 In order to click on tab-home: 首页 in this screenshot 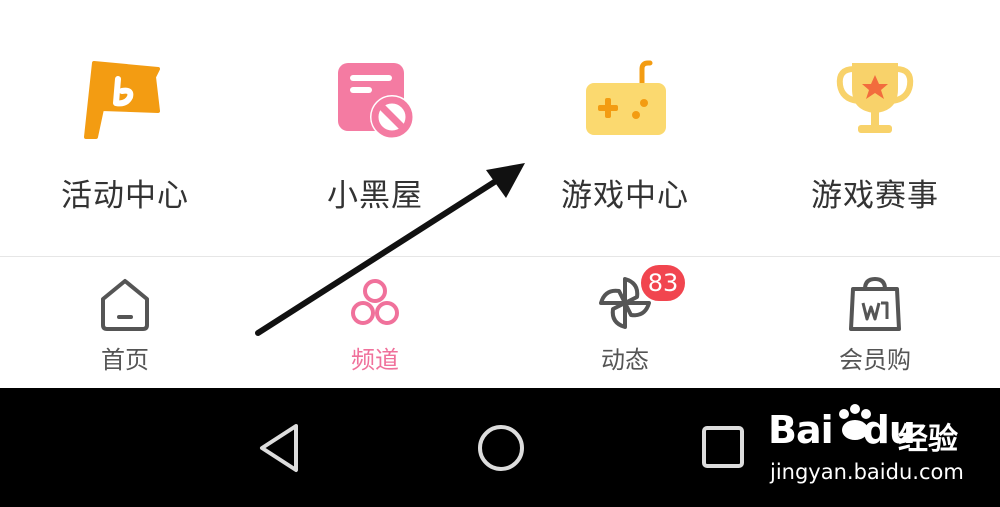, I will do `click(125, 322)`.